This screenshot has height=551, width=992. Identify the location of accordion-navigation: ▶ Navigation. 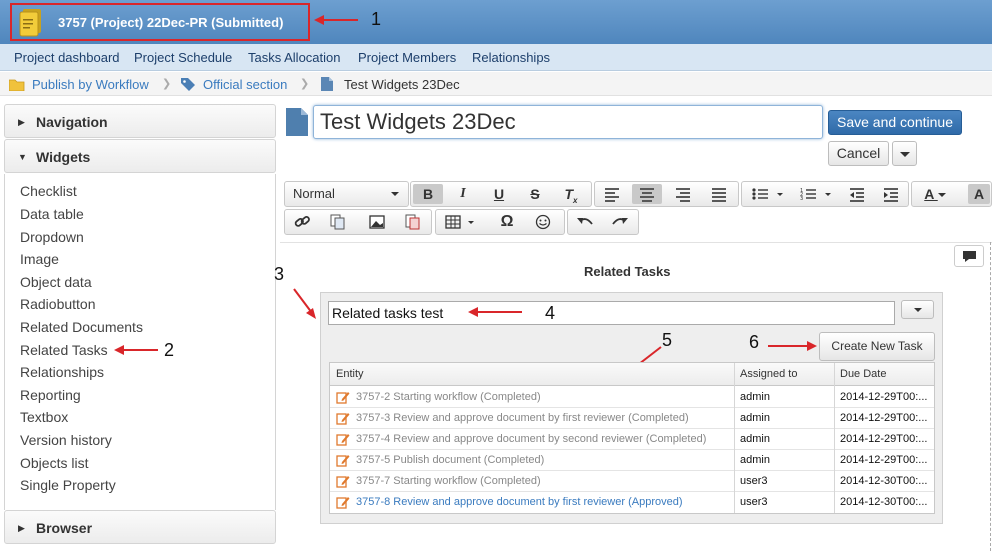
(140, 121).